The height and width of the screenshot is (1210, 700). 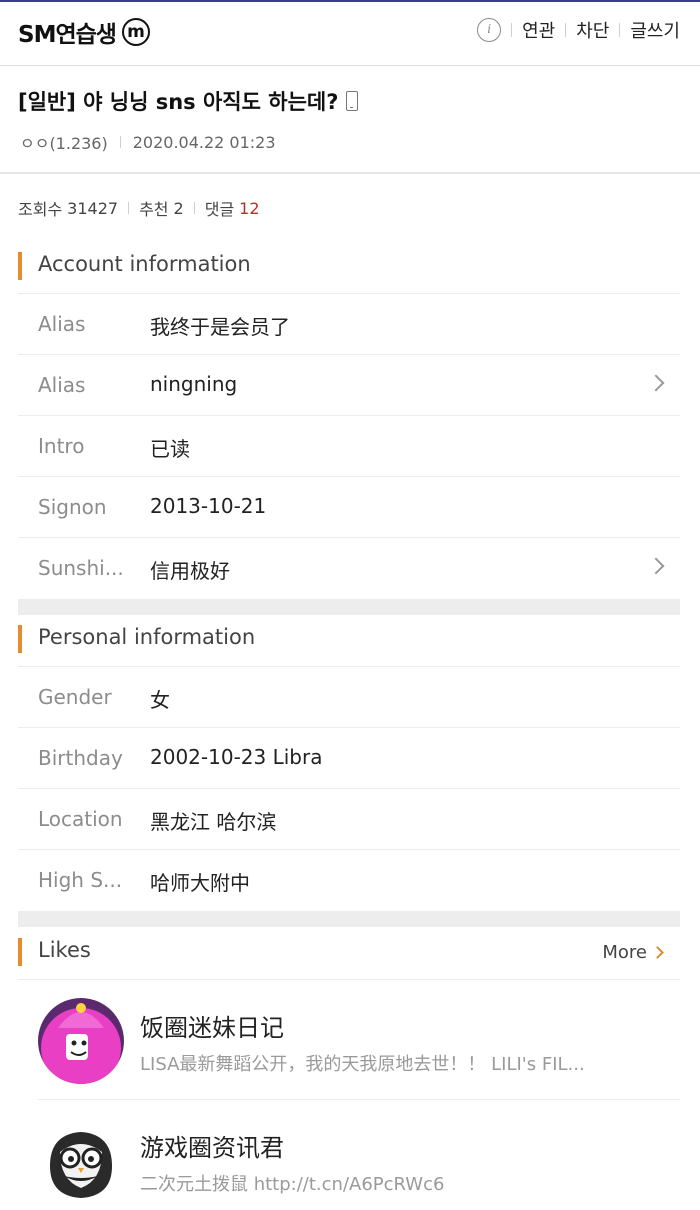 I want to click on more-link: More, so click(x=633, y=952).